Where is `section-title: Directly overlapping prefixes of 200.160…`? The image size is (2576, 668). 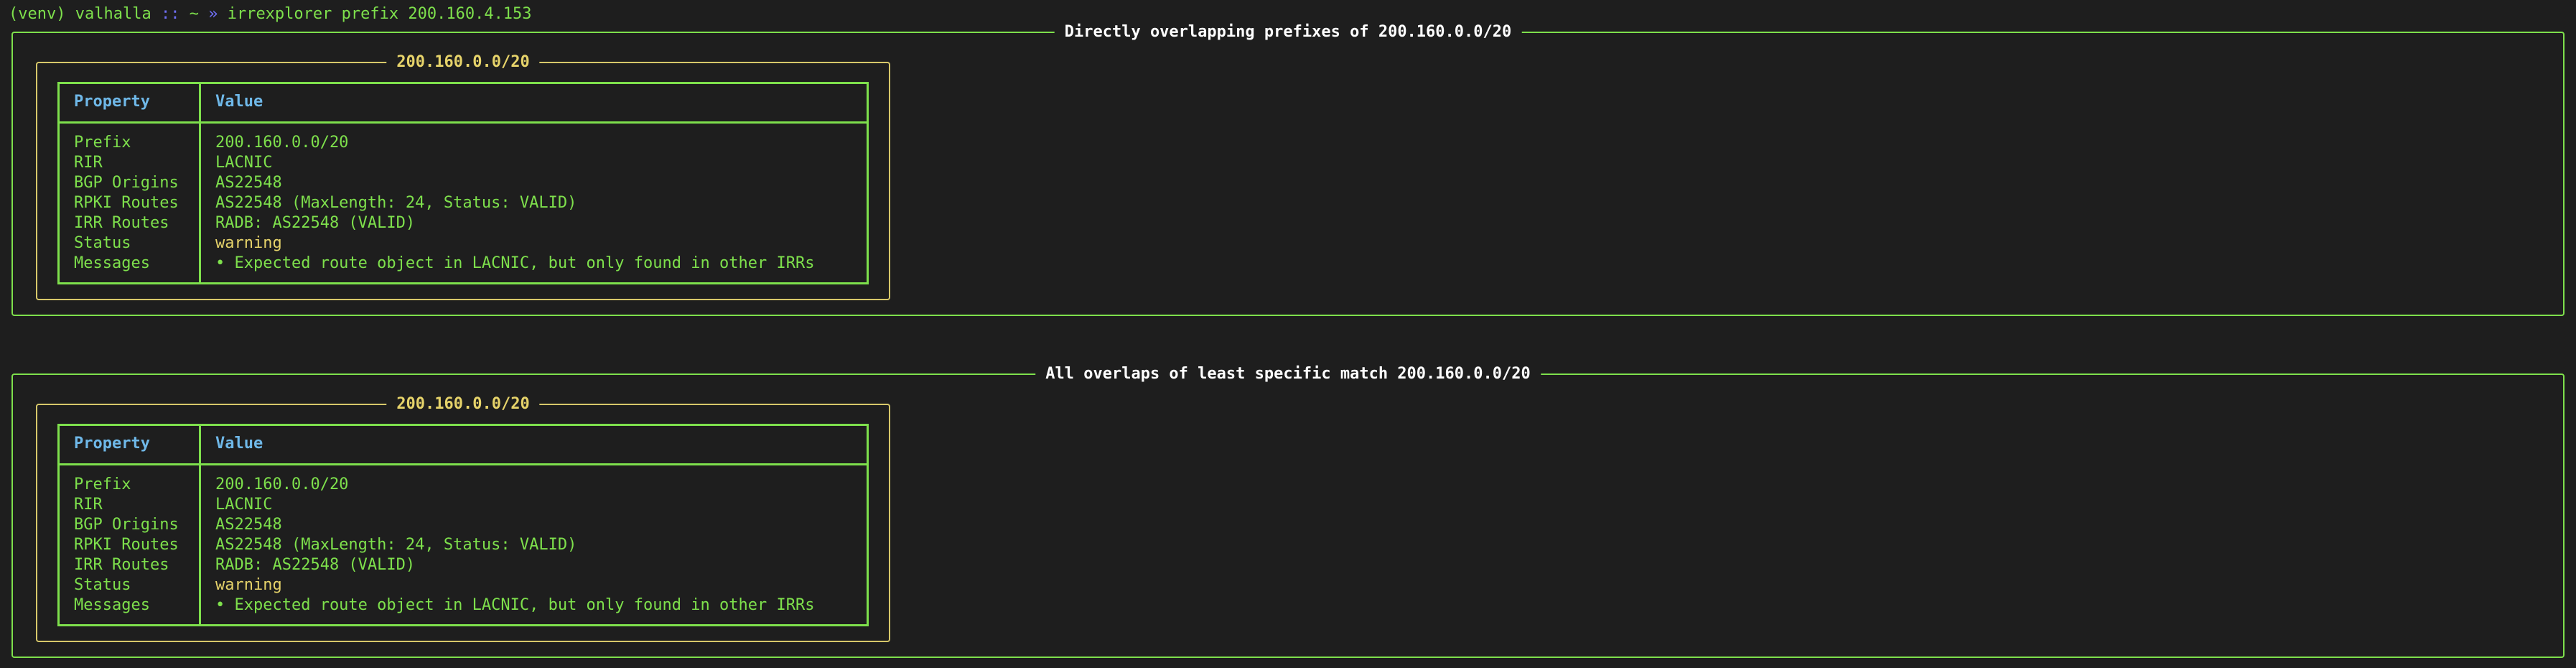
section-title: Directly overlapping prefixes of 200.160… is located at coordinates (1288, 32).